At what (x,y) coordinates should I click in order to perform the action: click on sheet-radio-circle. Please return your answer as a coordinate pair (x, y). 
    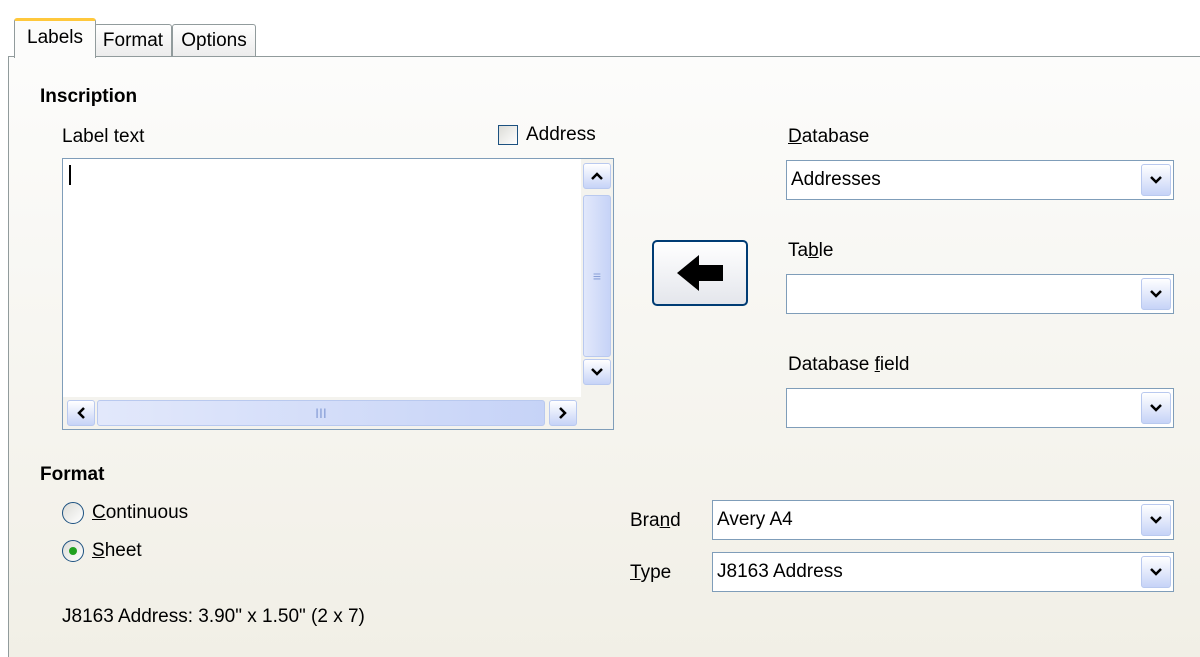
    Looking at the image, I should click on (73, 551).